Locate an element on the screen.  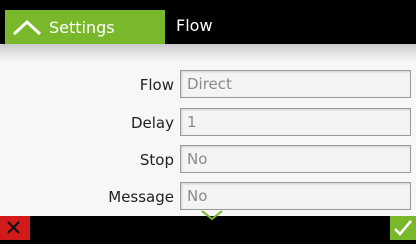
field-value: 1 is located at coordinates (192, 122).